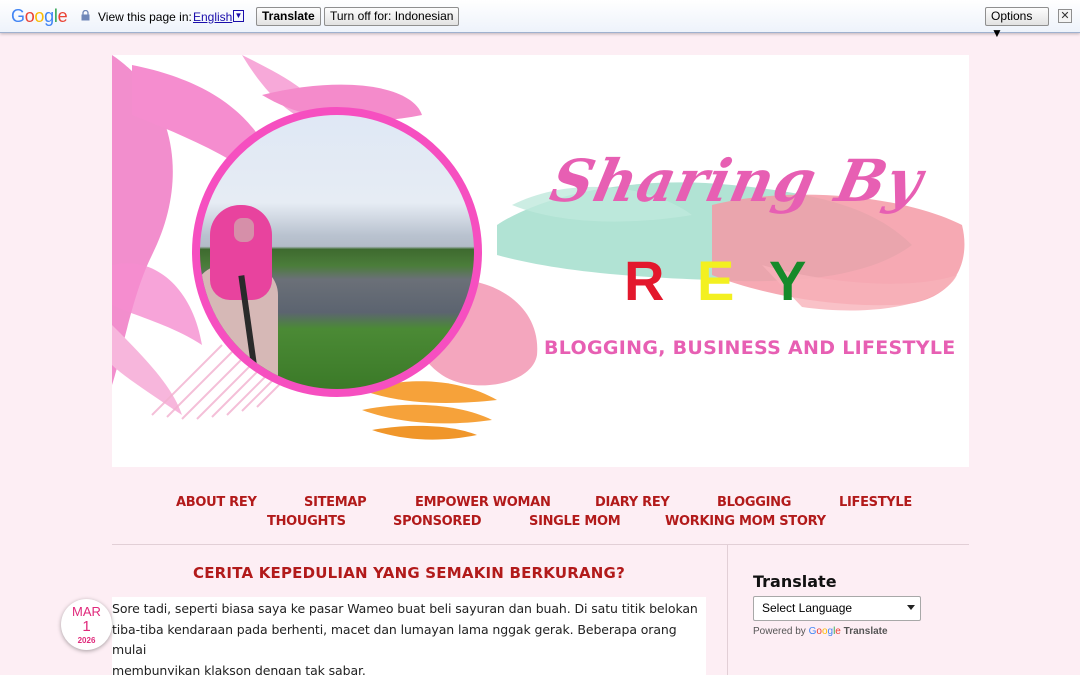 The width and height of the screenshot is (1080, 675). What do you see at coordinates (540, 544) in the screenshot?
I see `content-divider` at bounding box center [540, 544].